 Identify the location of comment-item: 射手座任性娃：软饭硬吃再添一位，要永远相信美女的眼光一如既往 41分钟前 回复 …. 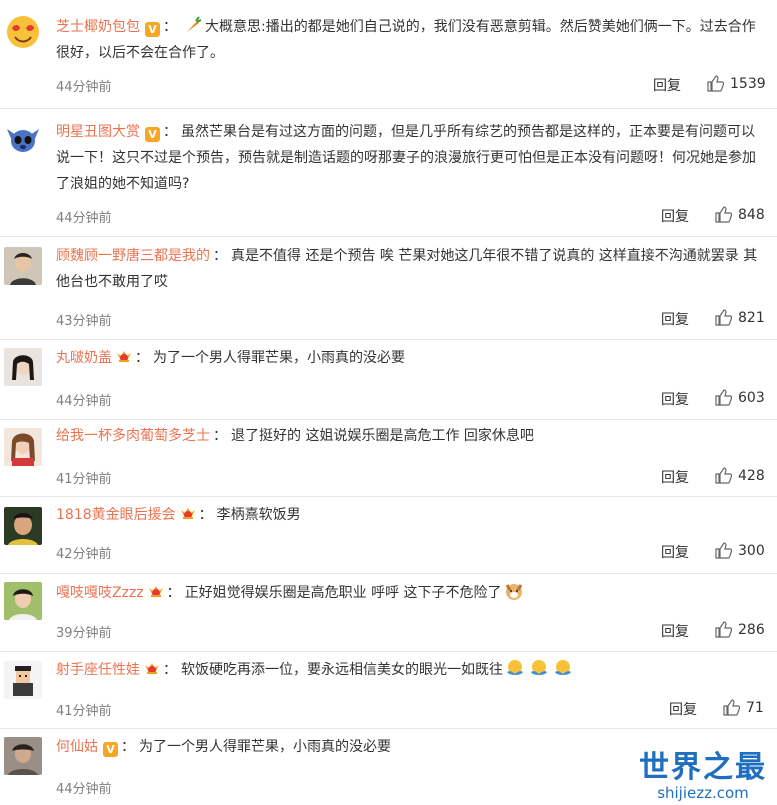
(388, 690).